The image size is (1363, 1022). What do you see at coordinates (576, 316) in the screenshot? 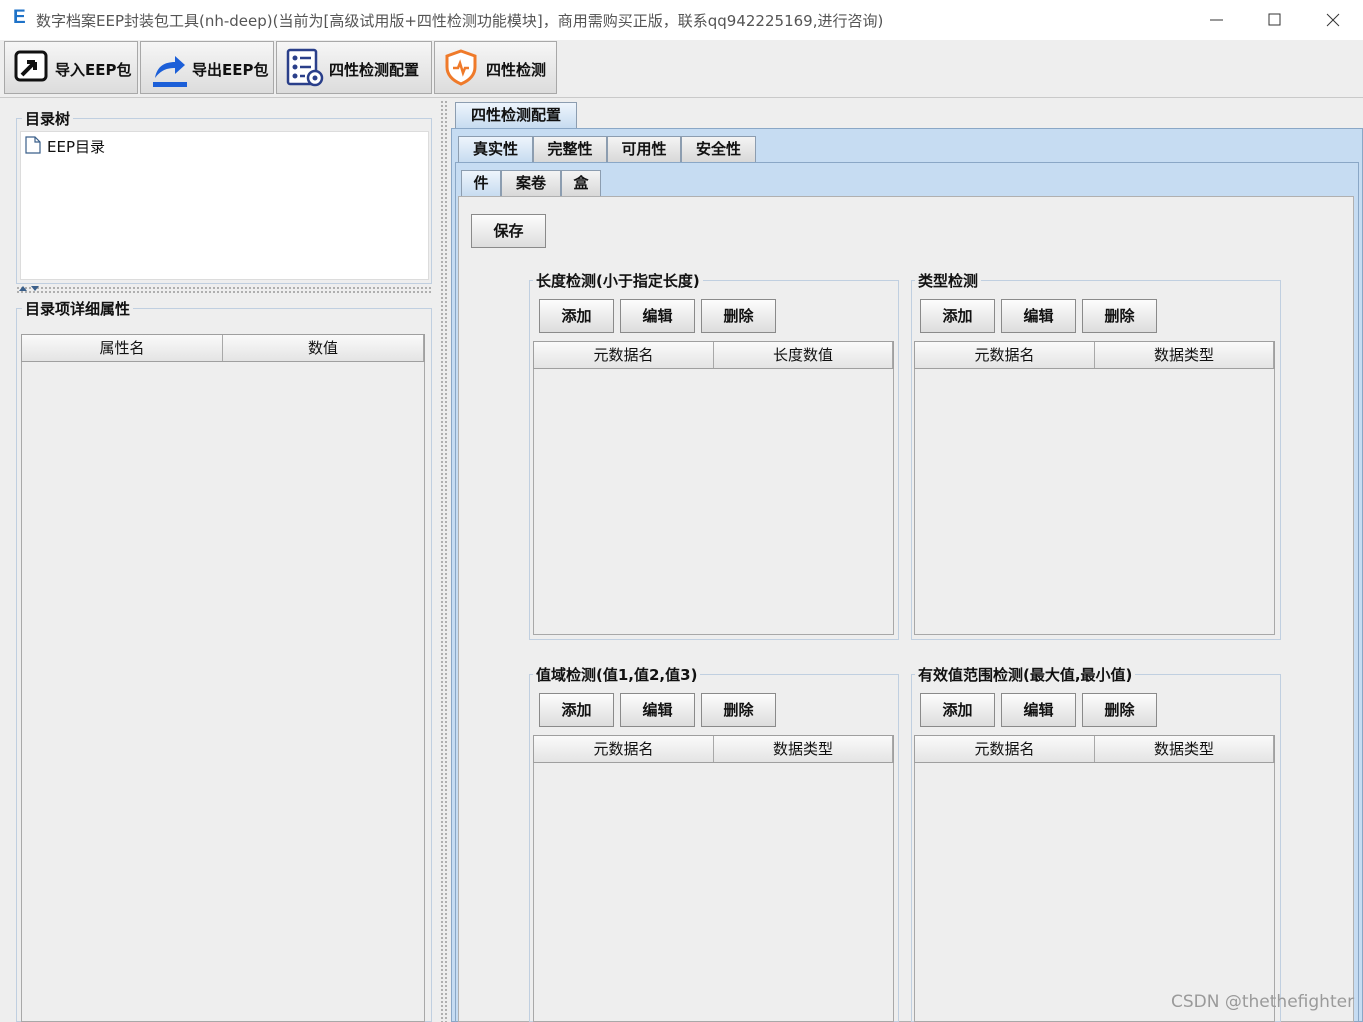
I see `length-add-button: 添加` at bounding box center [576, 316].